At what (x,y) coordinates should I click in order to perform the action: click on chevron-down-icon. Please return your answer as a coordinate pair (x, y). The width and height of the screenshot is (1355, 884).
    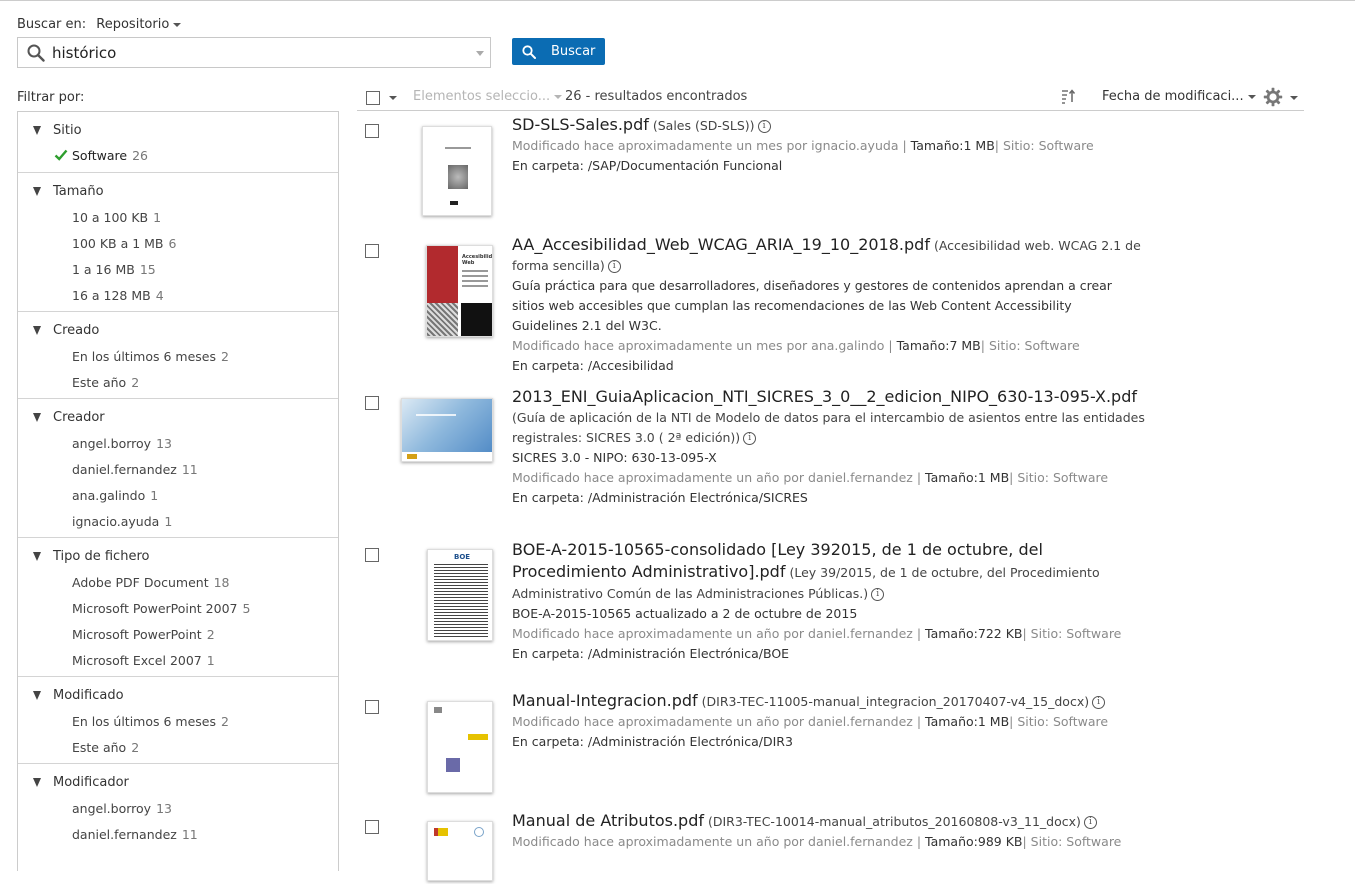
    Looking at the image, I should click on (1251, 96).